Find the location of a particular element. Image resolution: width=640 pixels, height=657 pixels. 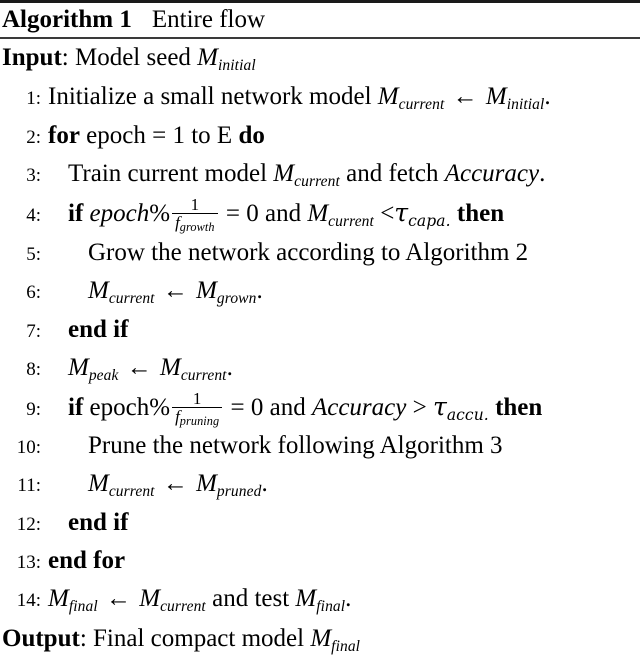

step-number-9: 9: is located at coordinates (33, 409).